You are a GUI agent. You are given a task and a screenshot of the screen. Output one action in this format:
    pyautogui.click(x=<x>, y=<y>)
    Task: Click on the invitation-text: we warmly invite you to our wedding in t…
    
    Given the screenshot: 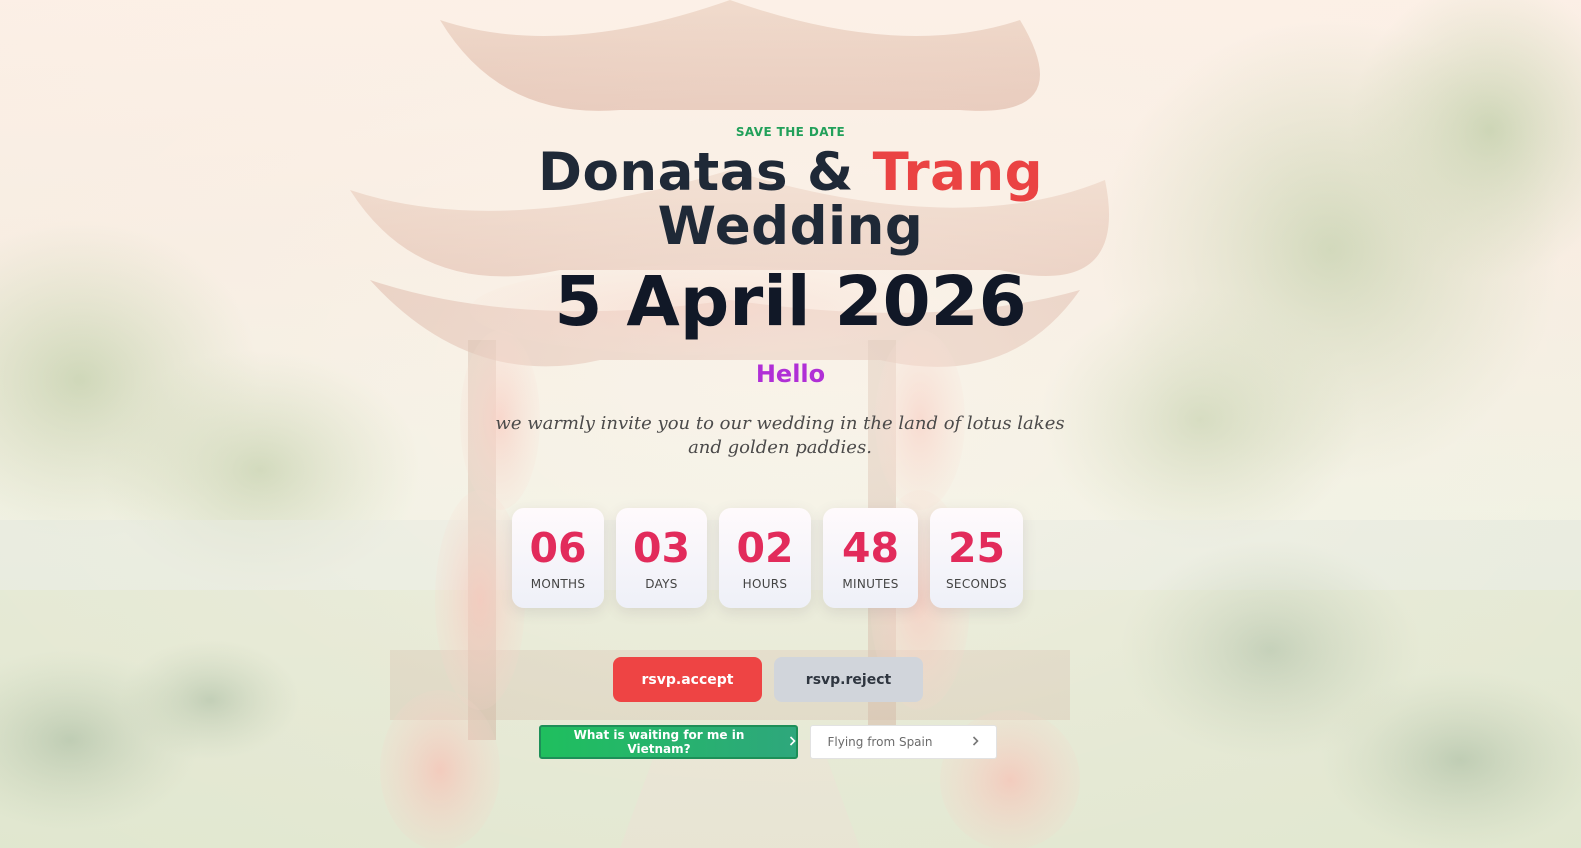 What is the action you would take?
    pyautogui.click(x=780, y=435)
    